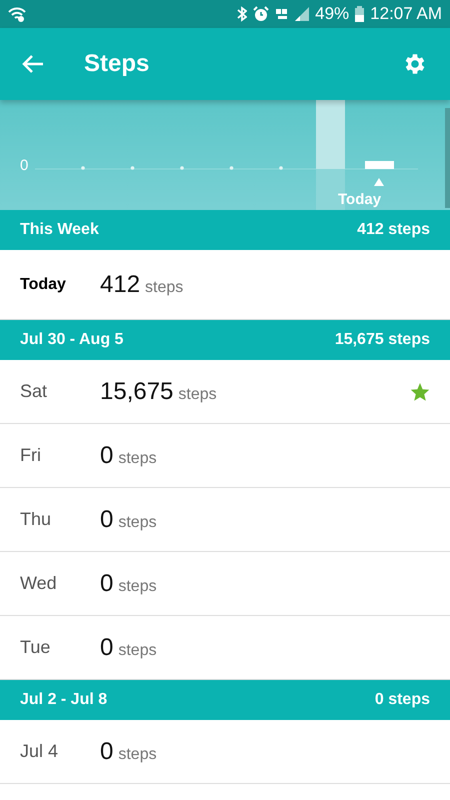 This screenshot has height=800, width=450. I want to click on wifi-icon, so click(17, 14).